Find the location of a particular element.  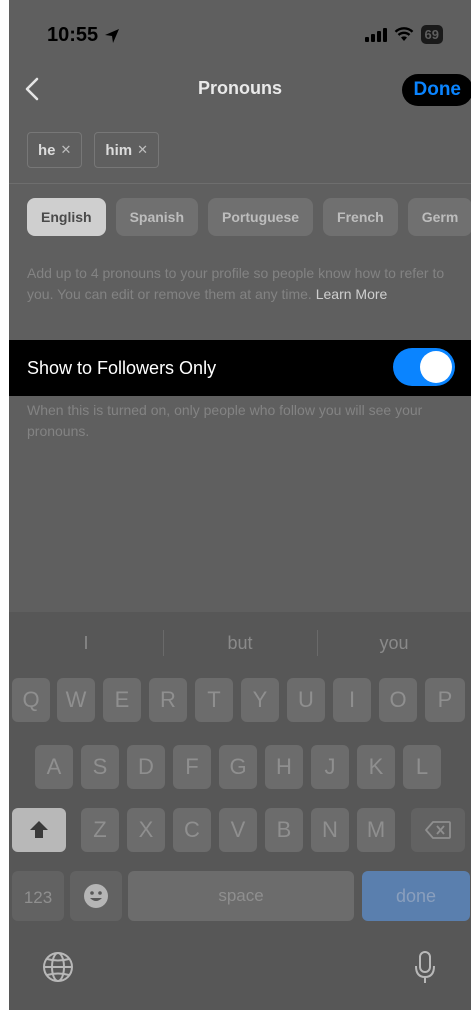

key-row-1: Q W E R T Y U I O P is located at coordinates (240, 700).